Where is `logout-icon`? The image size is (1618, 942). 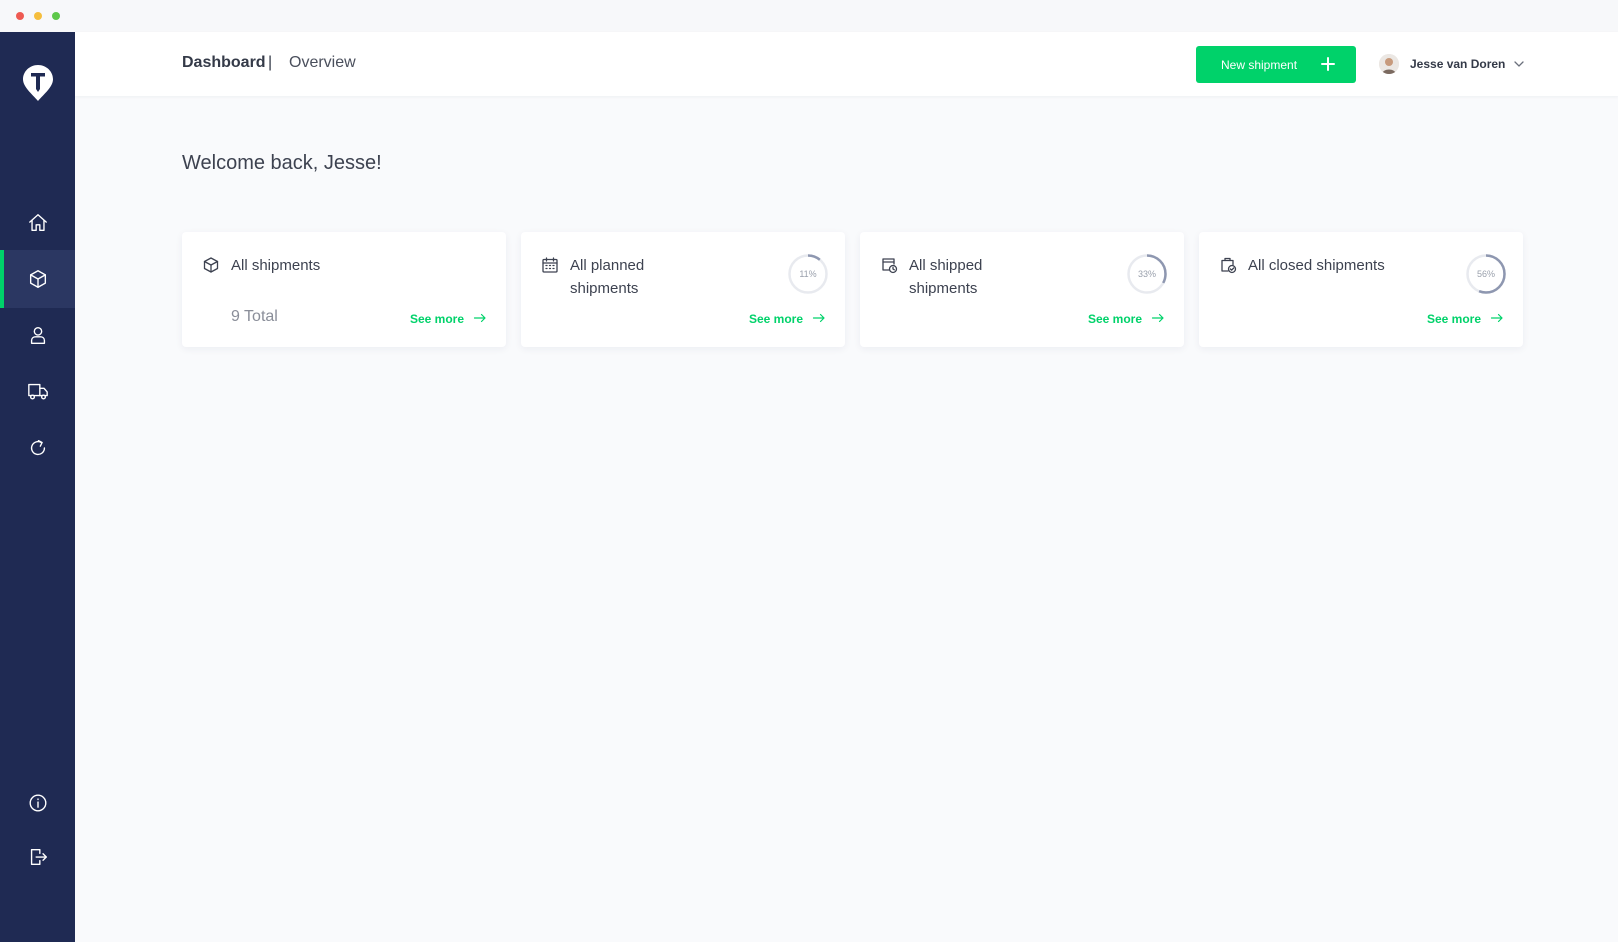
logout-icon is located at coordinates (38, 857).